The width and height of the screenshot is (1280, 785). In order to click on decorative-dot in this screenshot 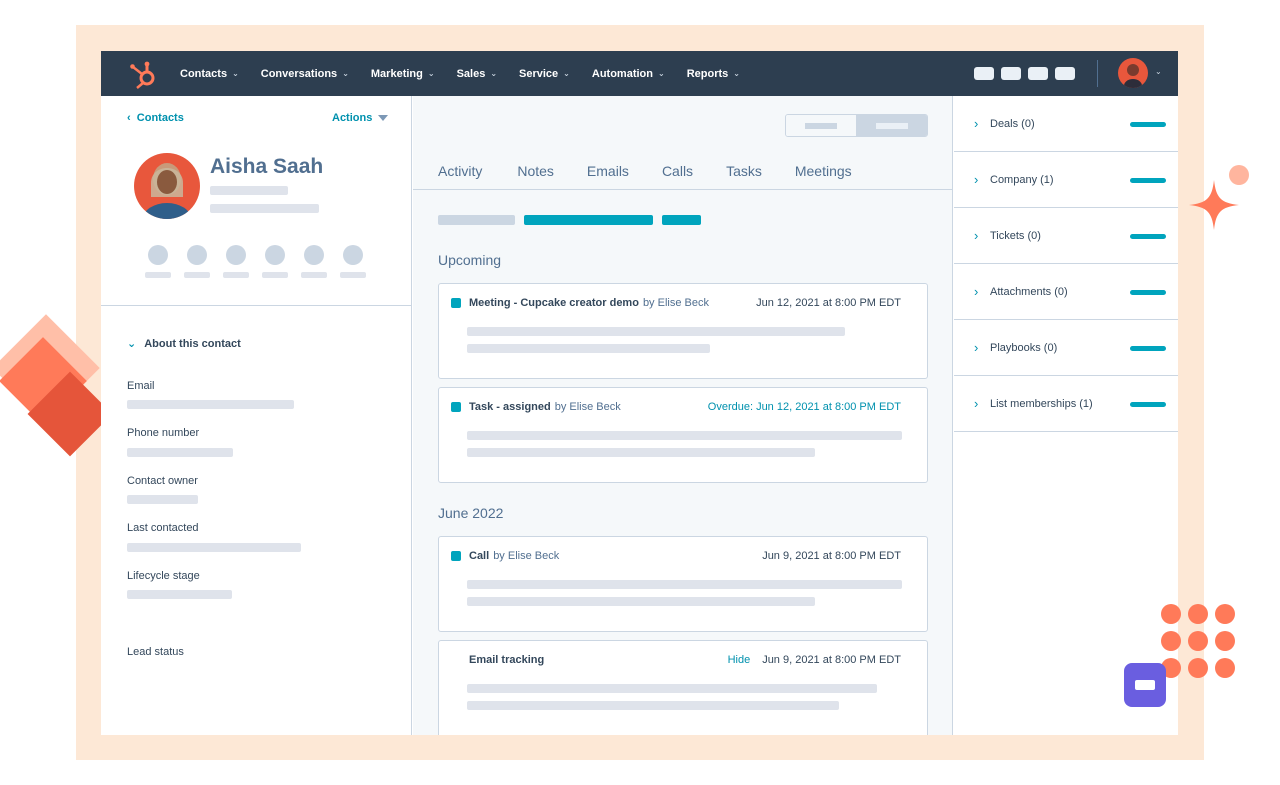, I will do `click(1239, 175)`.